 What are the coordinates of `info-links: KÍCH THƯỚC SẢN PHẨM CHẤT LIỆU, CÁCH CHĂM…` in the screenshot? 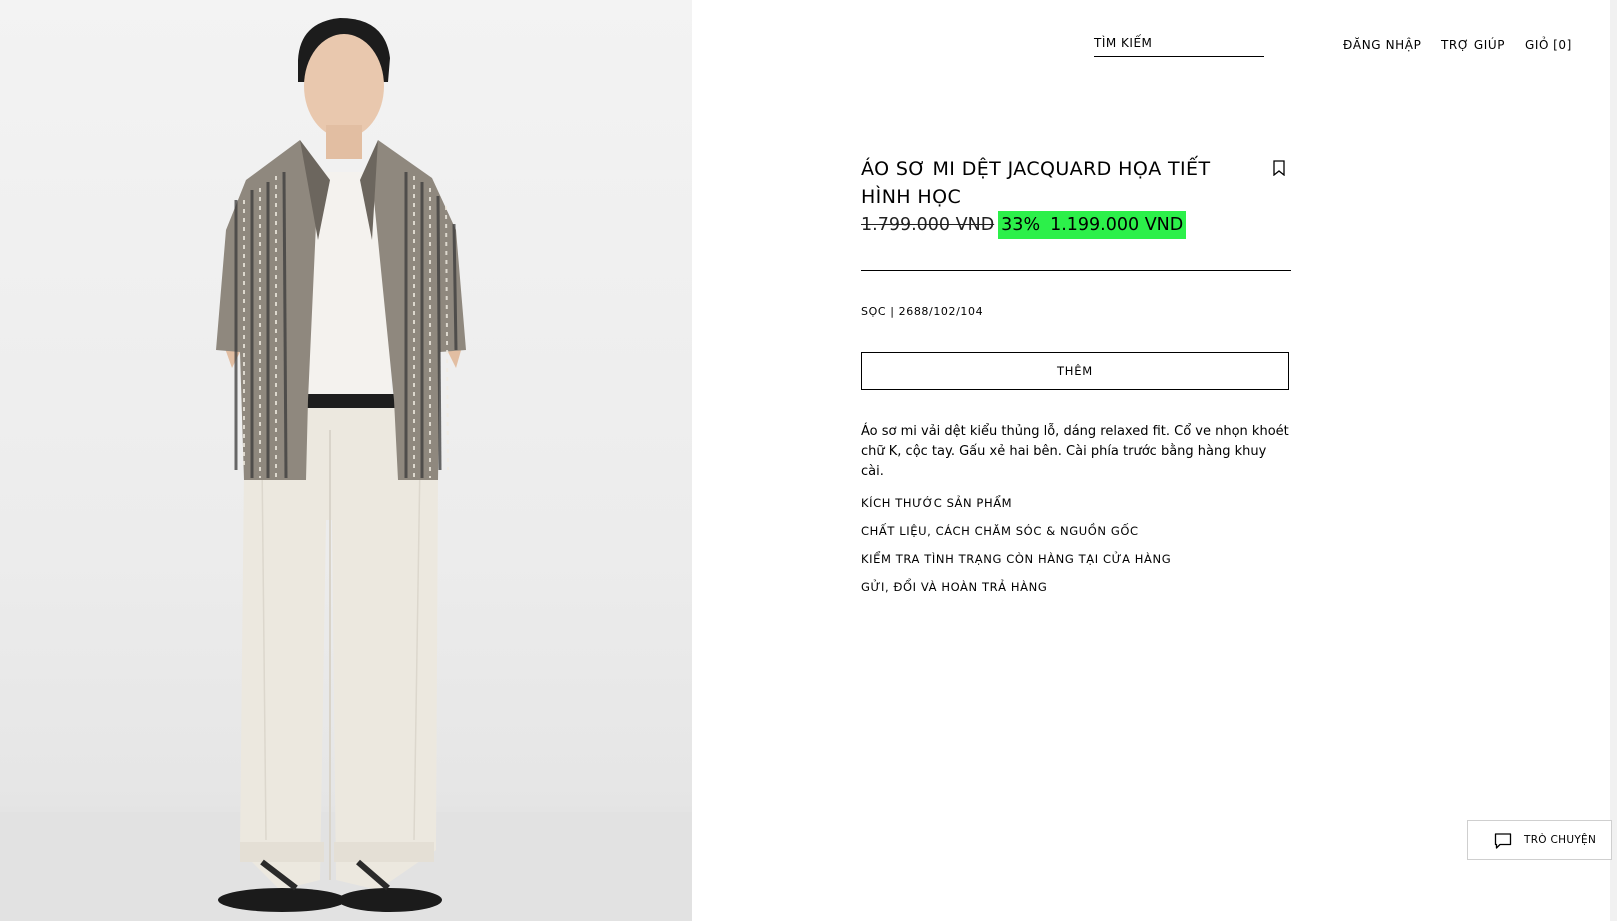 It's located at (1016, 552).